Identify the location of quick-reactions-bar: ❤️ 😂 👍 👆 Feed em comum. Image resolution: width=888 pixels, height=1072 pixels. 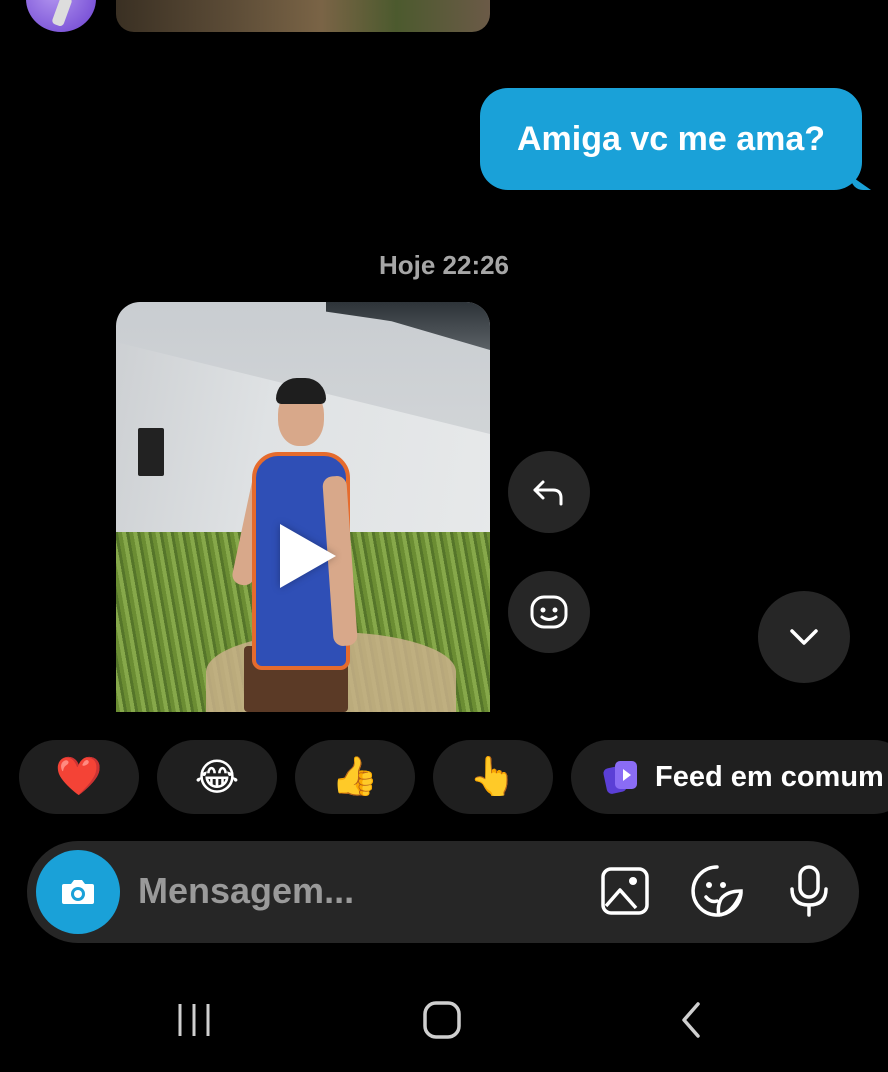
(444, 777).